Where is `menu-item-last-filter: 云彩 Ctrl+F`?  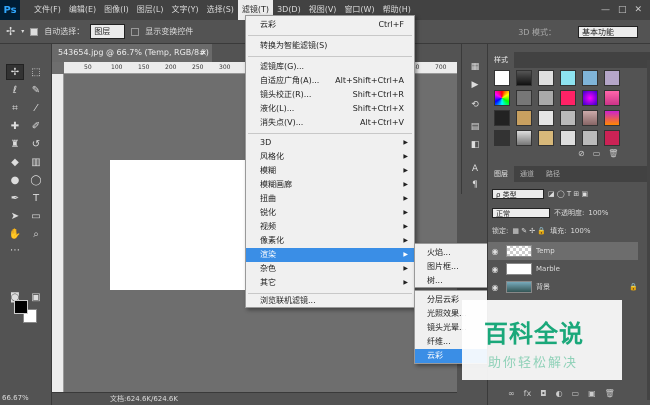 menu-item-last-filter: 云彩 Ctrl+F is located at coordinates (330, 25).